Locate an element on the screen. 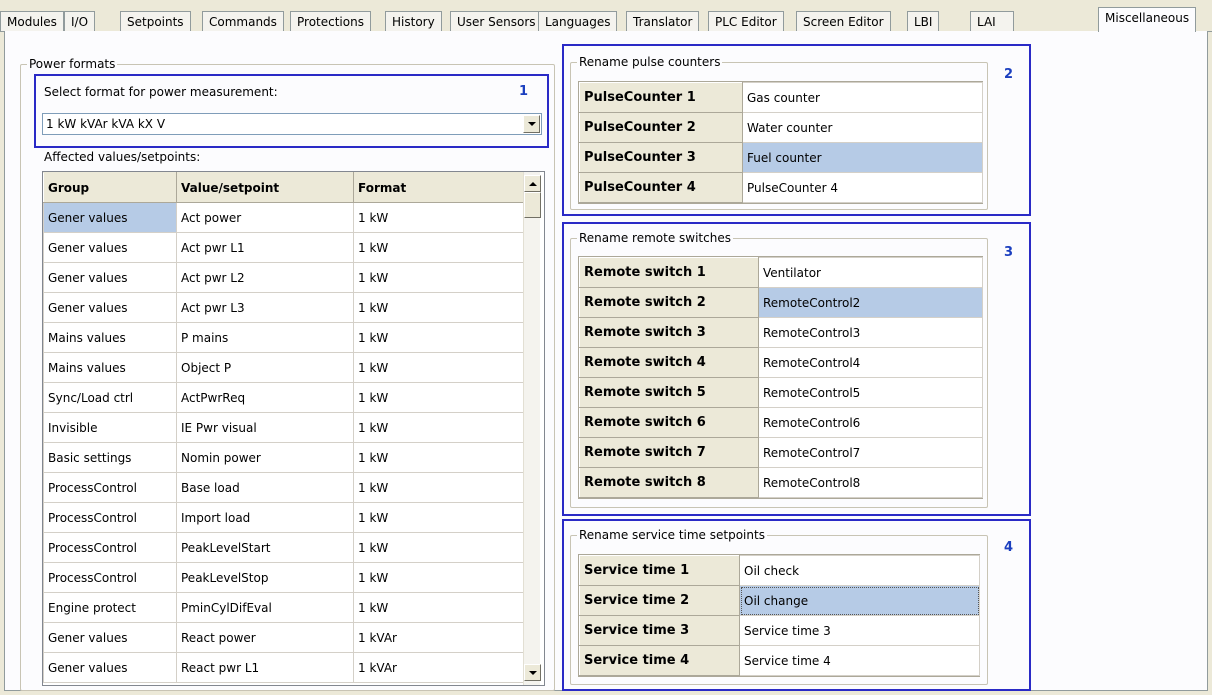  table-row: Engine protect PminCylDifEval 1 kW is located at coordinates (283, 607).